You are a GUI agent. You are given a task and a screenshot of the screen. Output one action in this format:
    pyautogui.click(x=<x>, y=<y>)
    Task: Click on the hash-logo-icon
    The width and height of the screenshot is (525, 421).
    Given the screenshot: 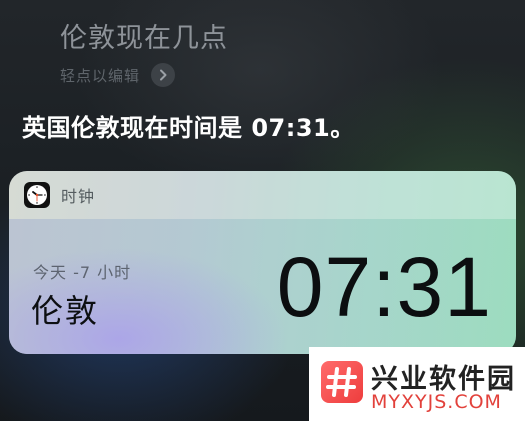 What is the action you would take?
    pyautogui.click(x=342, y=382)
    